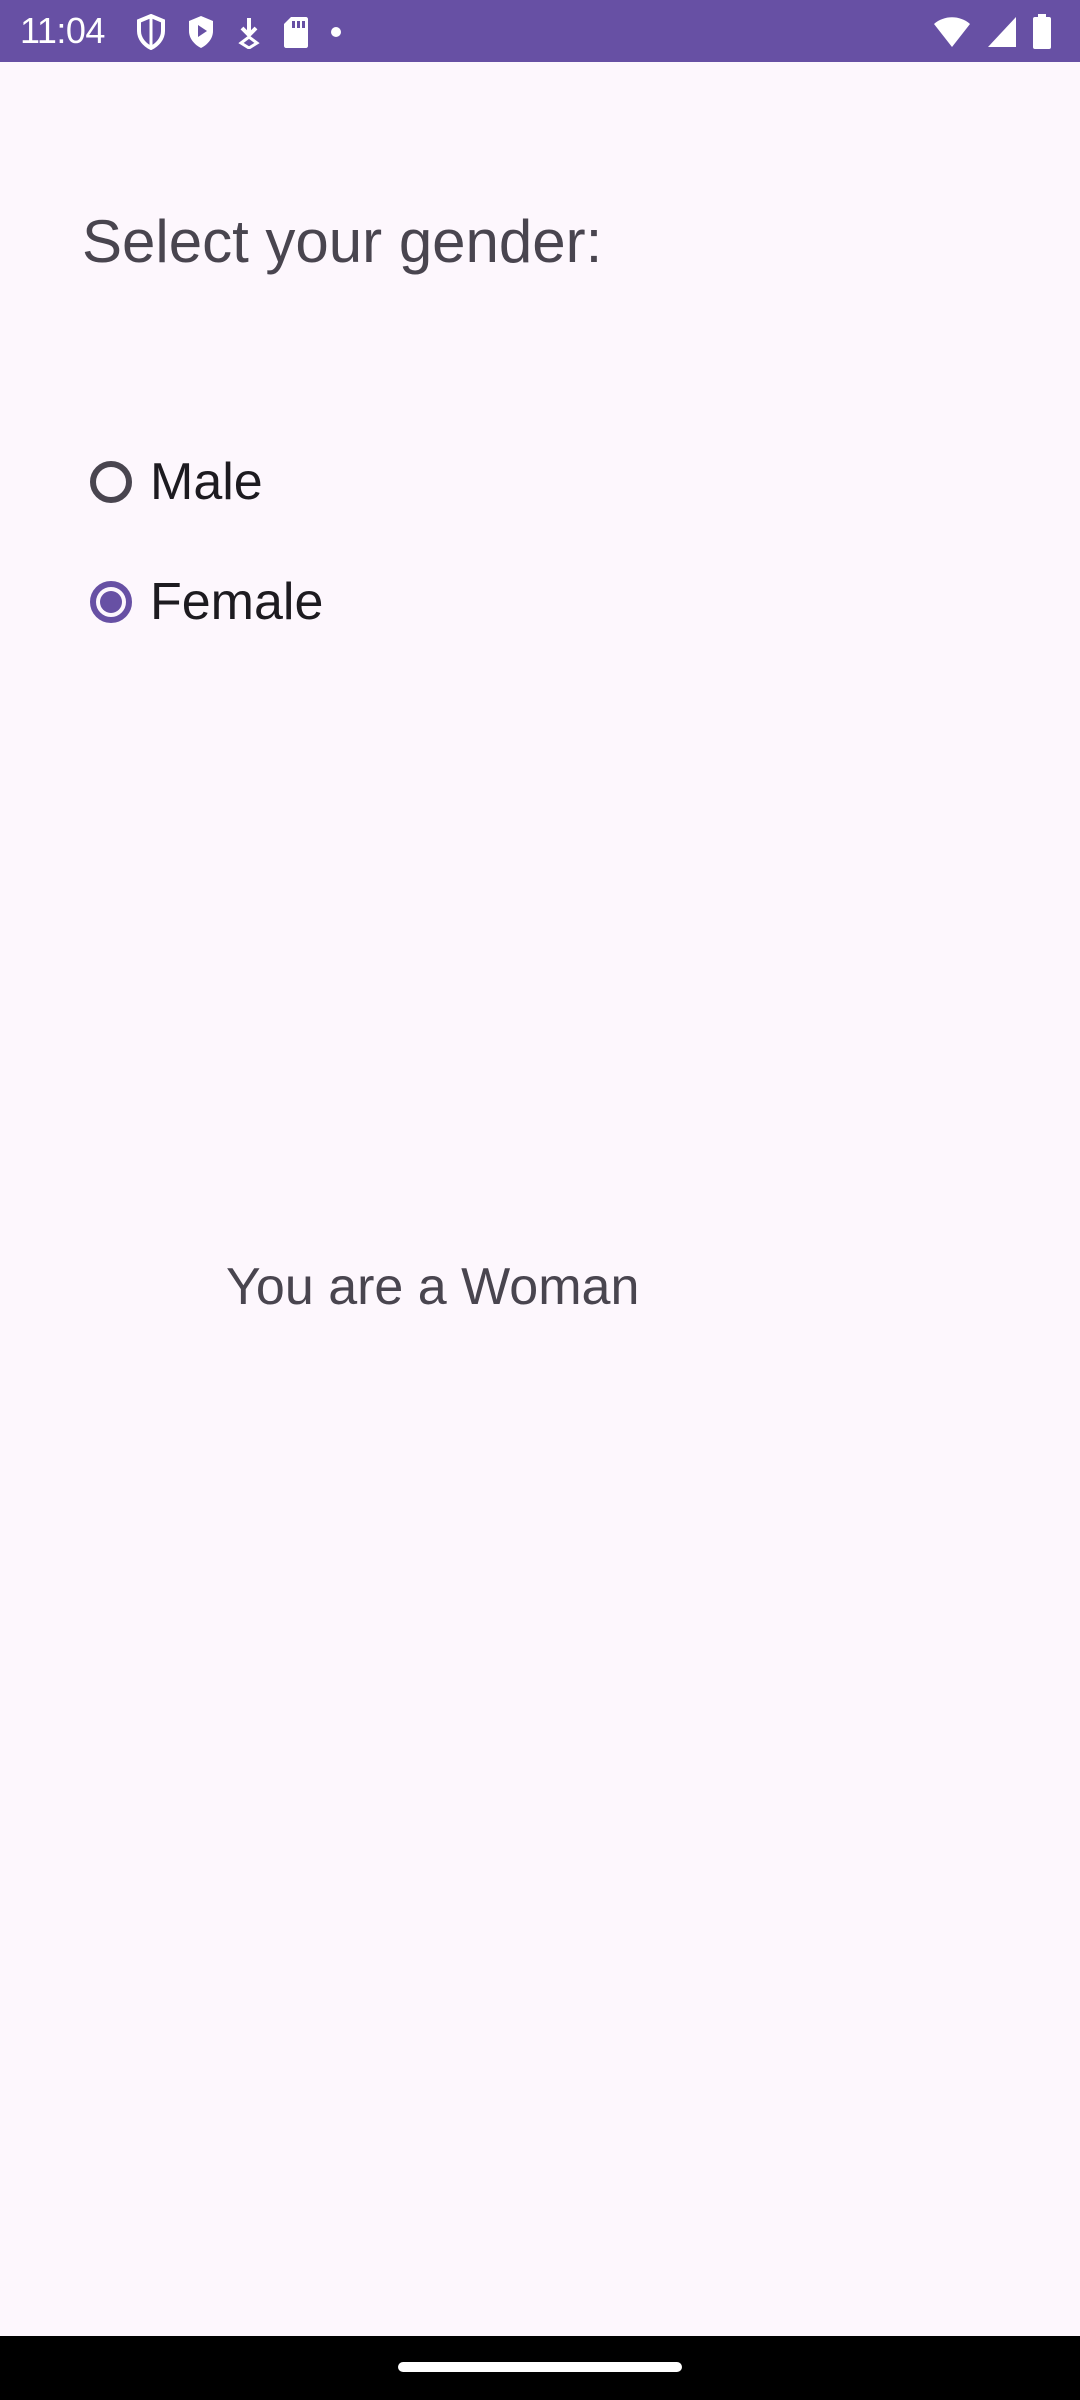  I want to click on radio-unchecked-icon, so click(111, 482).